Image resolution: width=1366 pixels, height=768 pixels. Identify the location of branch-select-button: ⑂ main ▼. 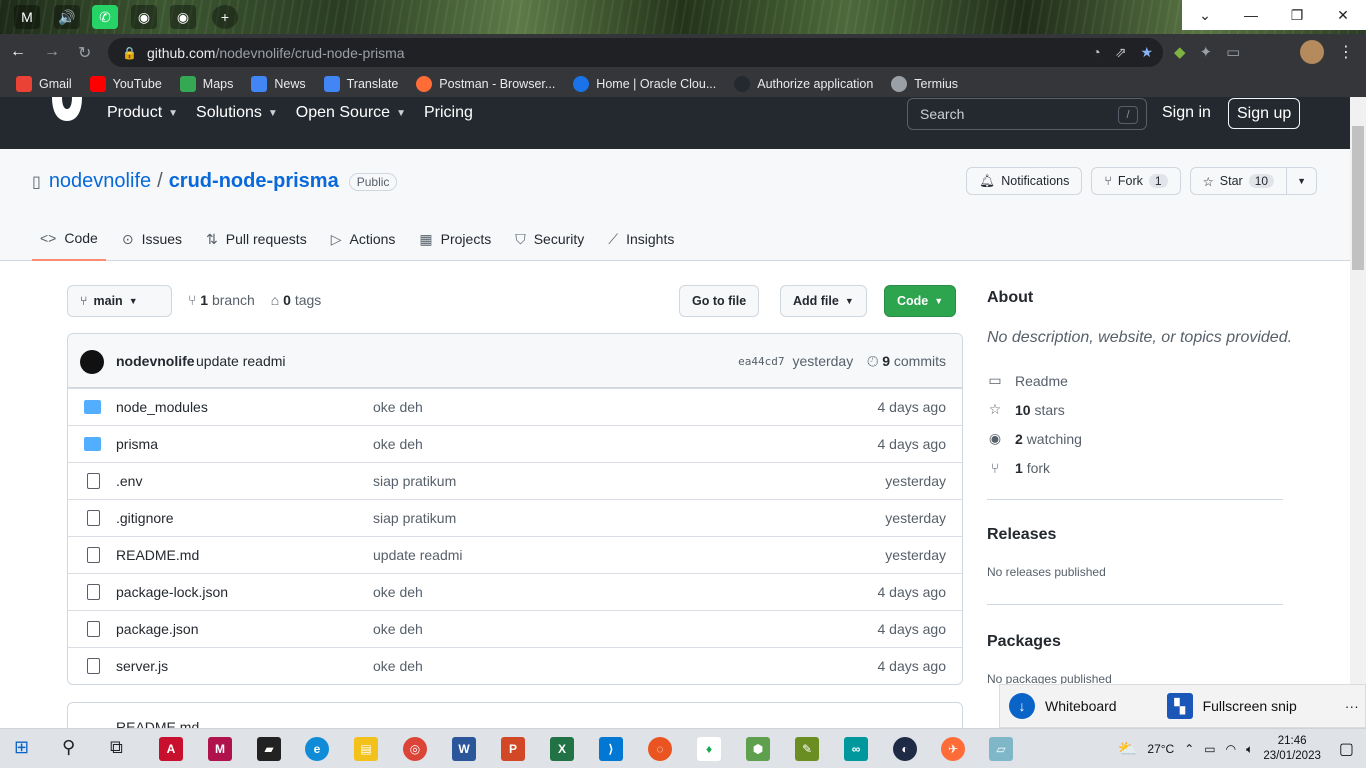
(119, 301).